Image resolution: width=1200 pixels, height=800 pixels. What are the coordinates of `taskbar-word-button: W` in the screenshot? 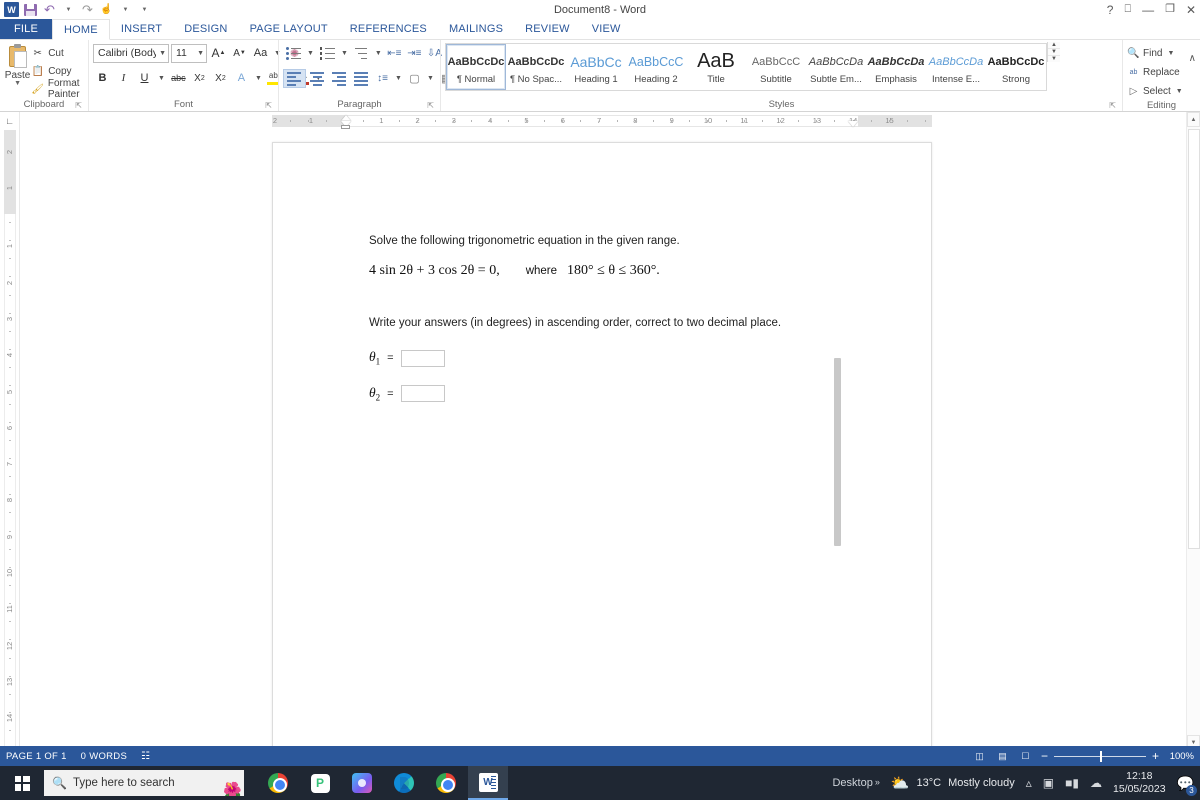 It's located at (488, 783).